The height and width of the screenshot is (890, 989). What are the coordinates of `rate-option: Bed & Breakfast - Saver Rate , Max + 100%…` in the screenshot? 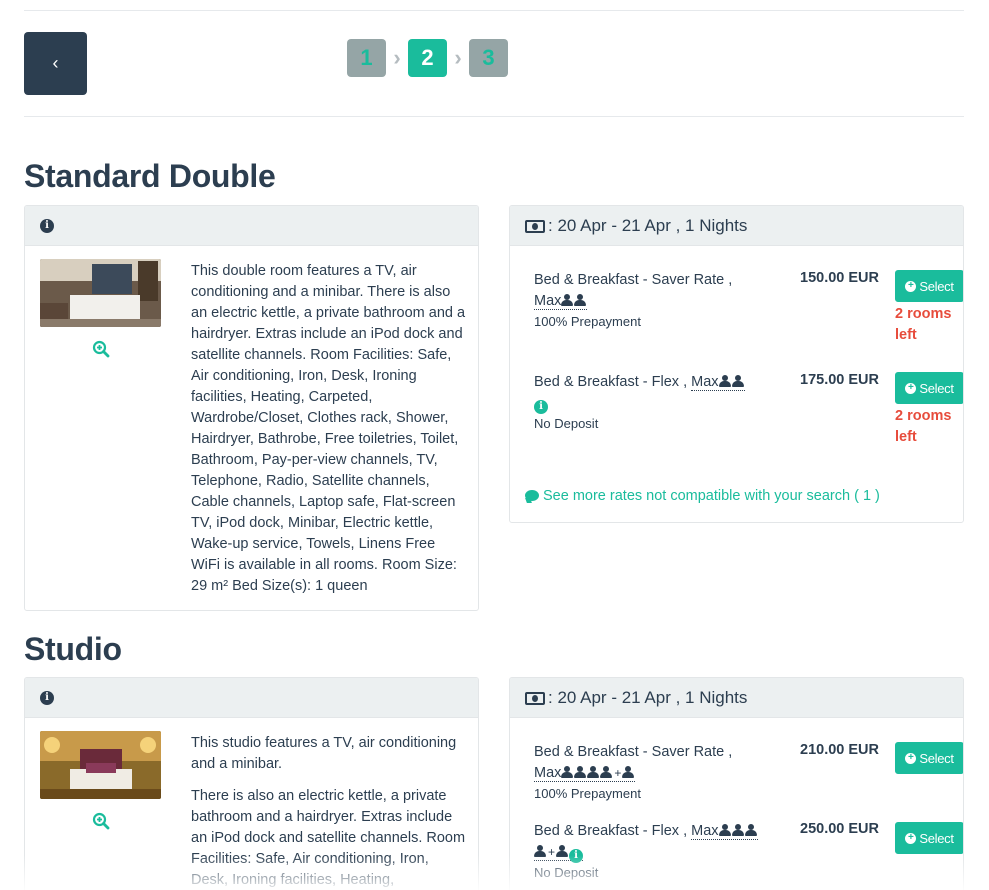 It's located at (748, 771).